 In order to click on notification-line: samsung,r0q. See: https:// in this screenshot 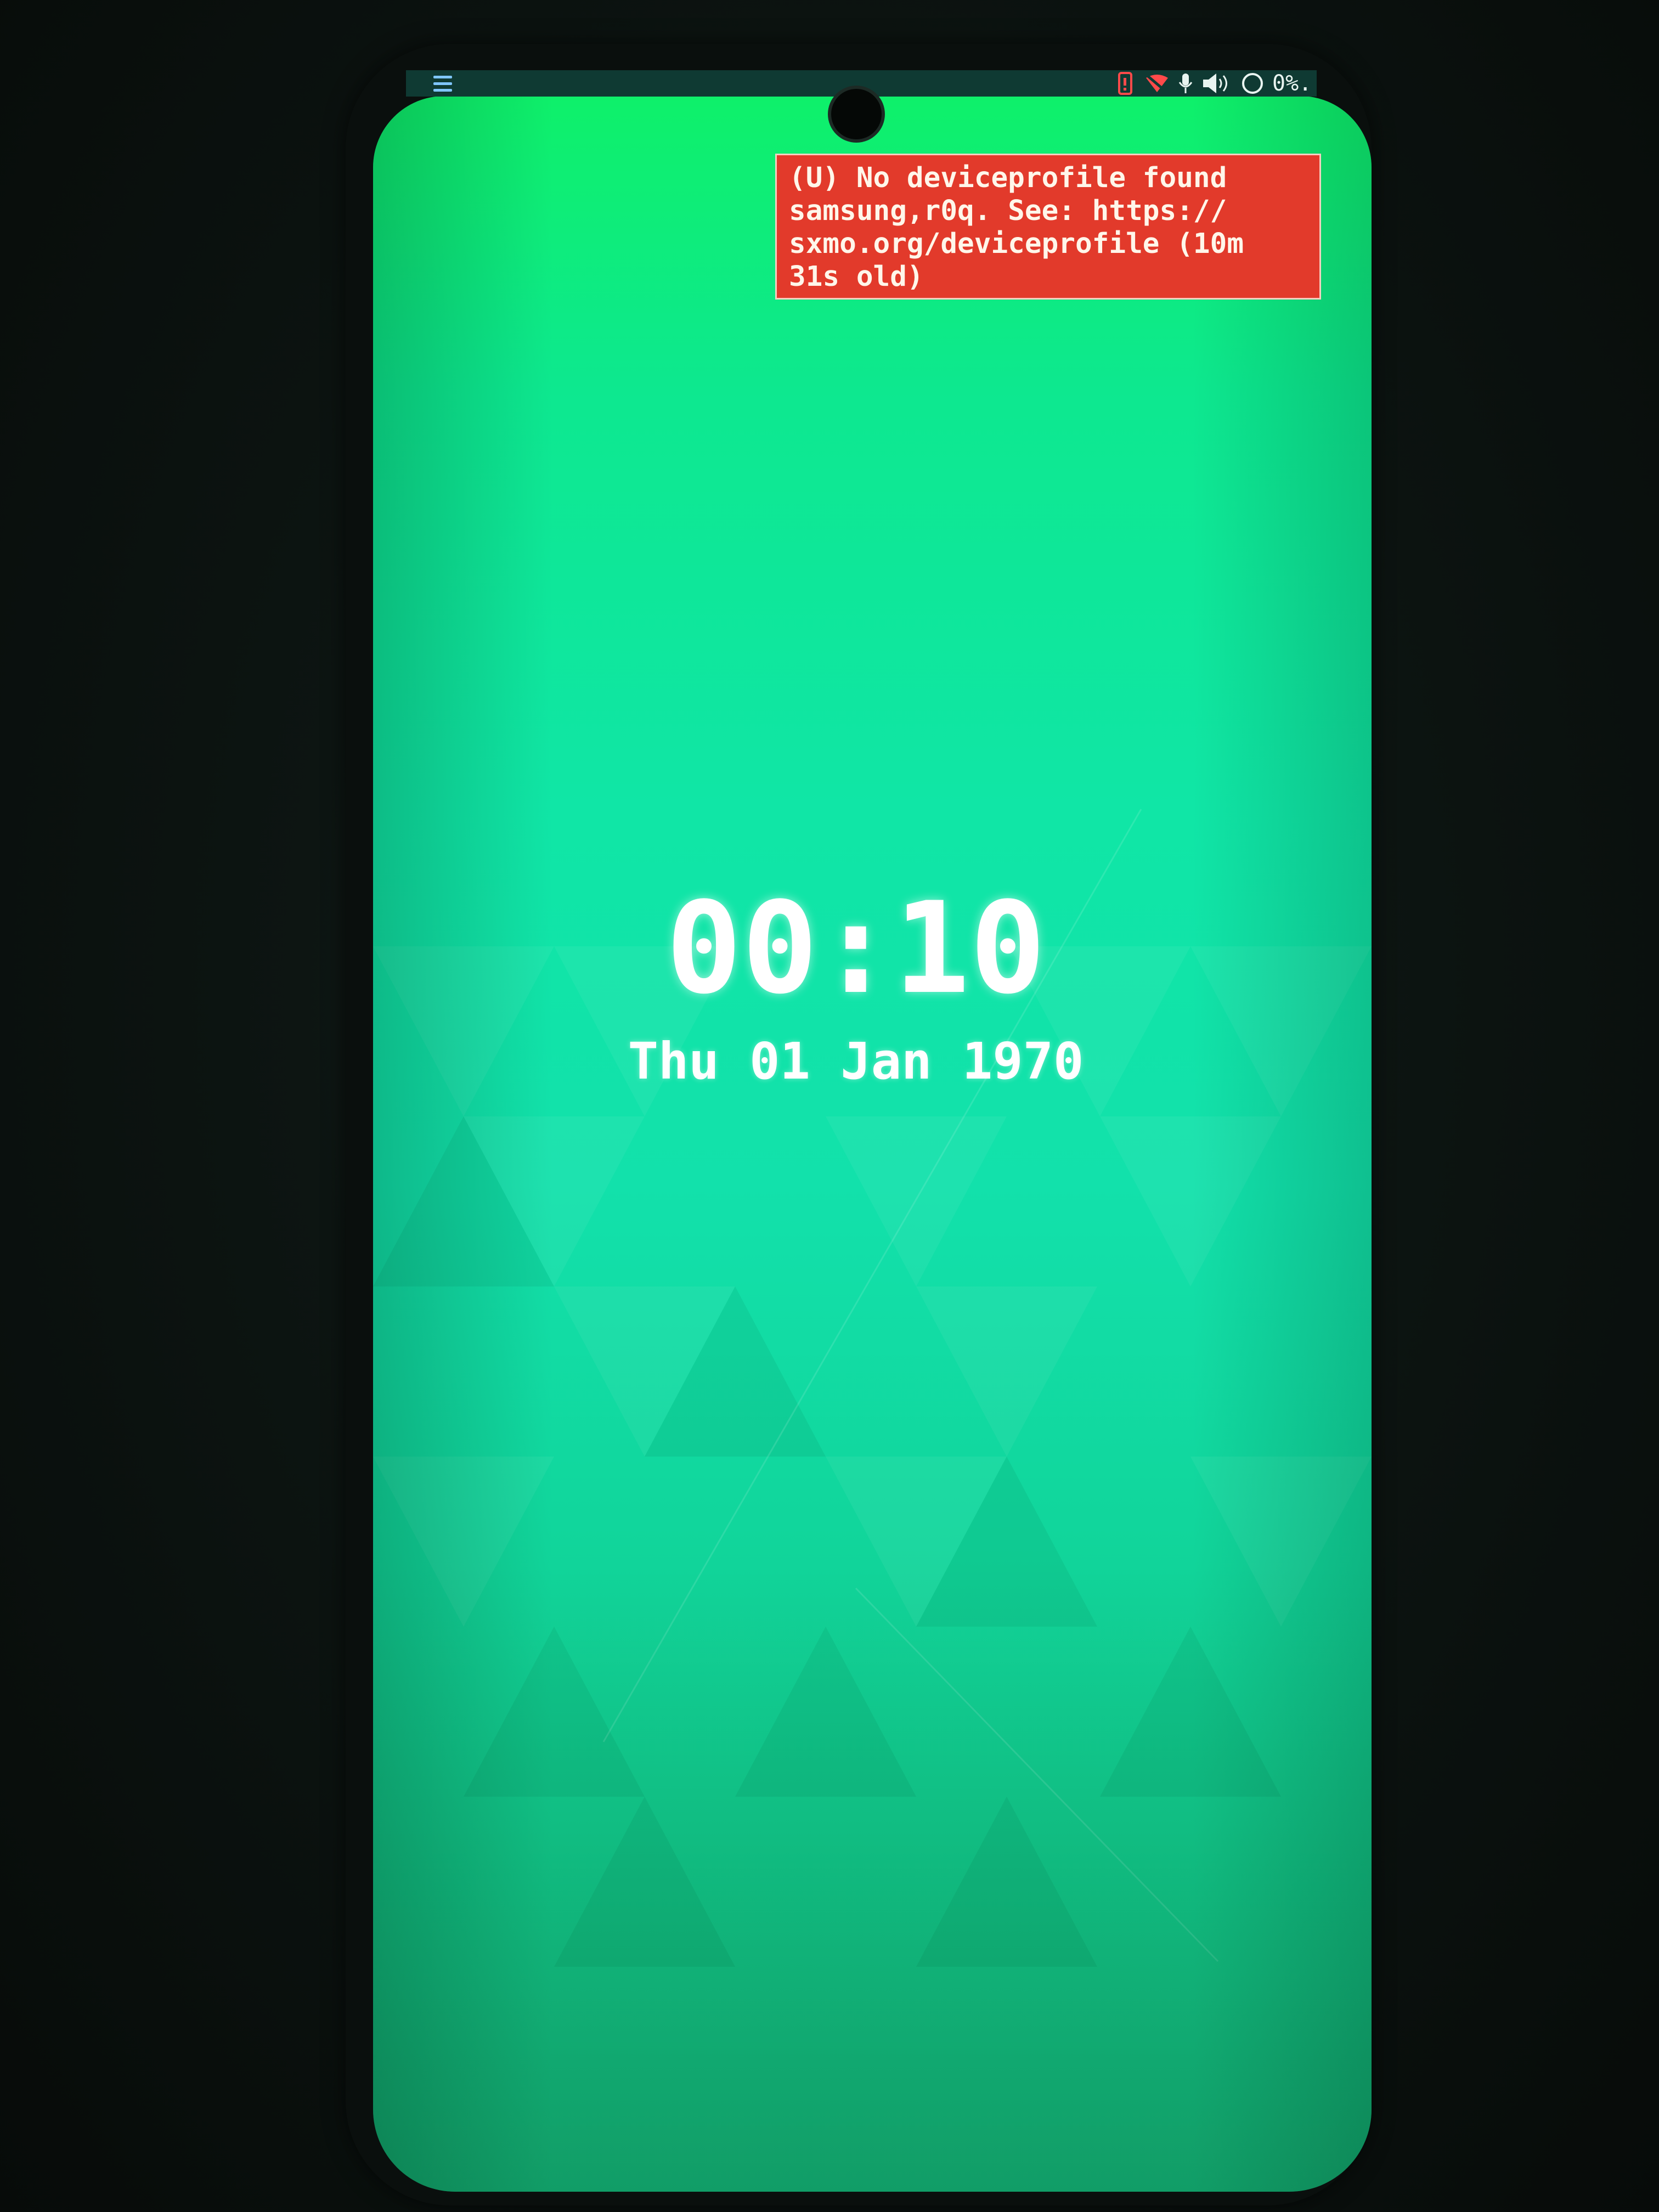, I will do `click(1008, 211)`.